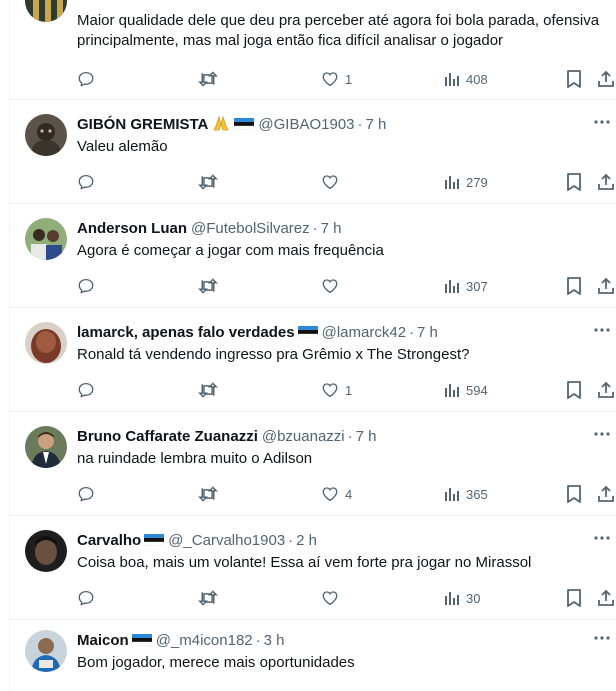 Image resolution: width=616 pixels, height=691 pixels. Describe the element at coordinates (306, 124) in the screenshot. I see `handle: @GIBAO1903` at that location.